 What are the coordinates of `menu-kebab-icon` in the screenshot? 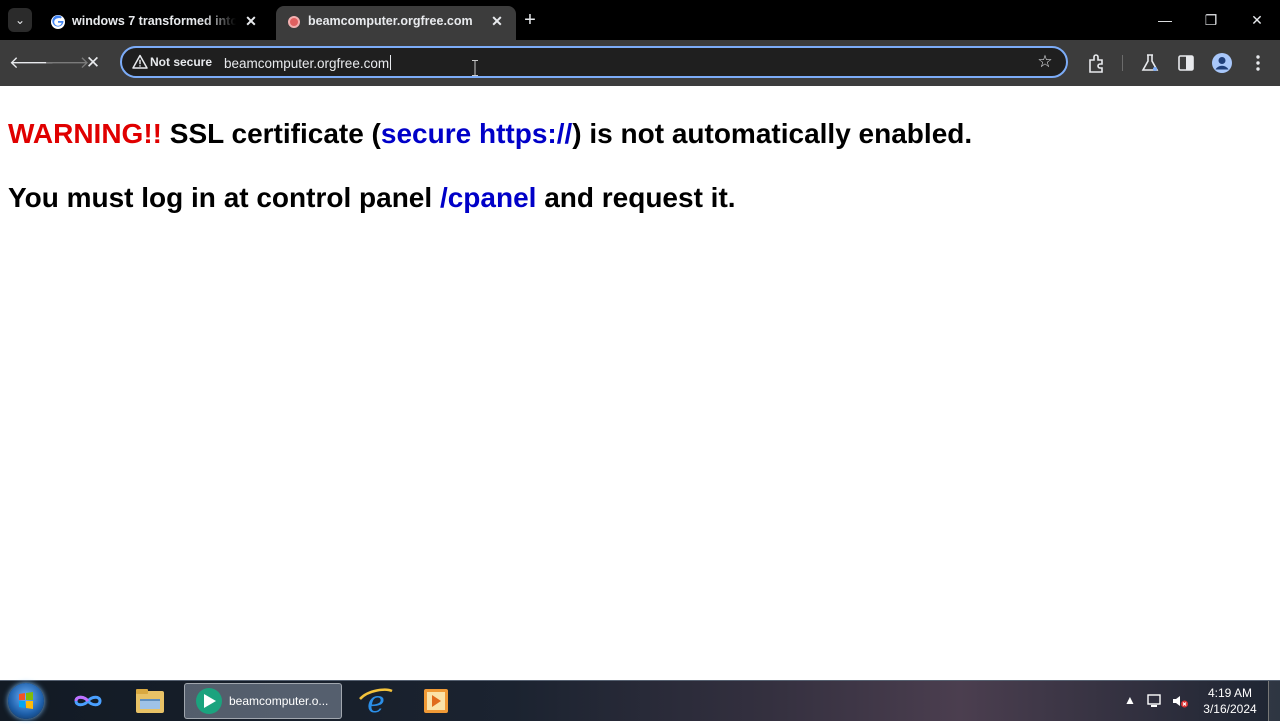 It's located at (1258, 63).